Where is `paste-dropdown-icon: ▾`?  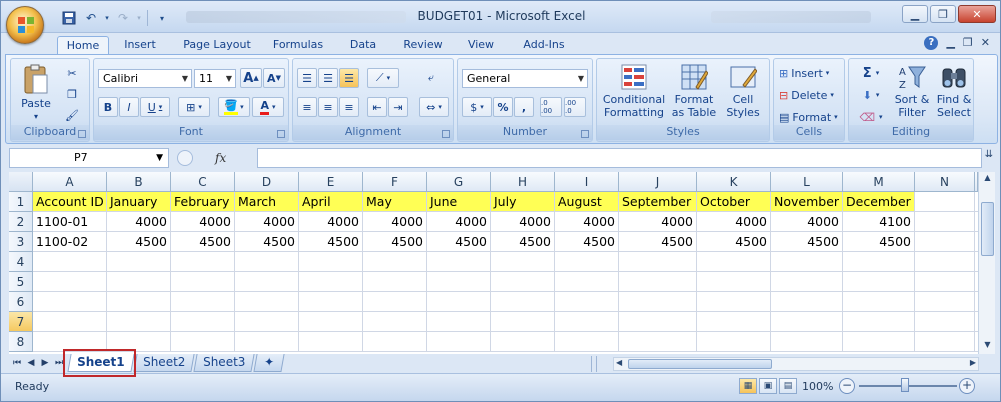
paste-dropdown-icon: ▾ is located at coordinates (36, 116).